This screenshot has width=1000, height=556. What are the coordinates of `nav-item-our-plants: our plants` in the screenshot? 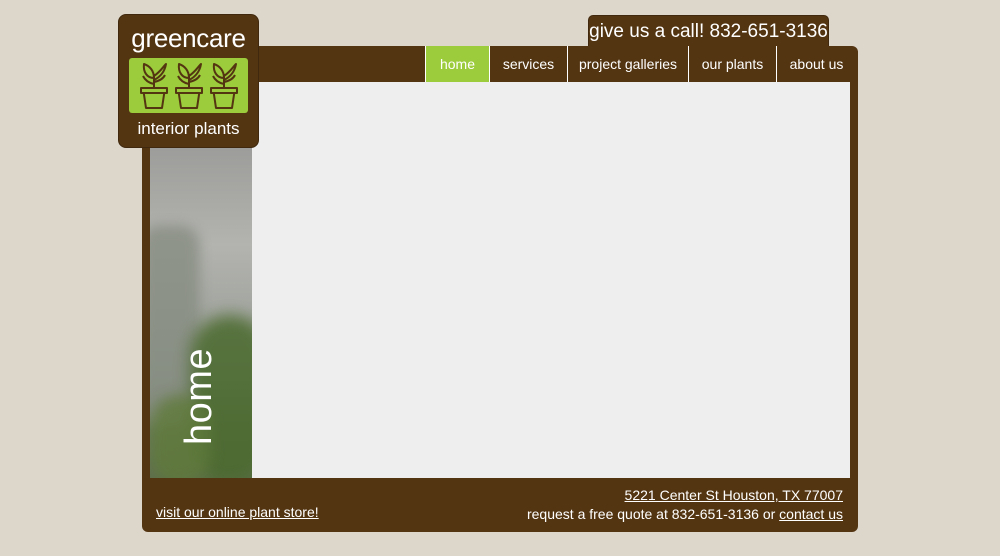 It's located at (732, 64).